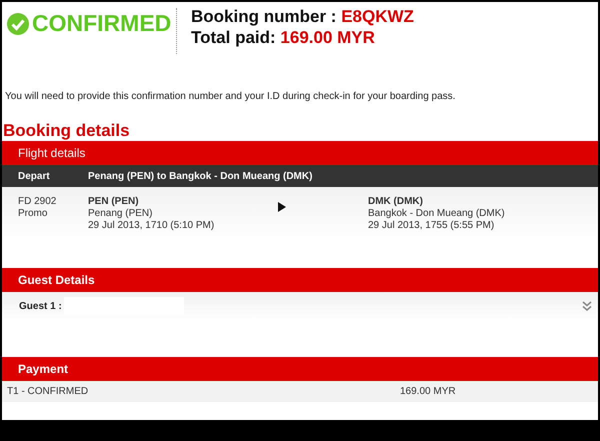 This screenshot has height=441, width=600. What do you see at coordinates (120, 214) in the screenshot?
I see `origin-city: Penang (PEN)` at bounding box center [120, 214].